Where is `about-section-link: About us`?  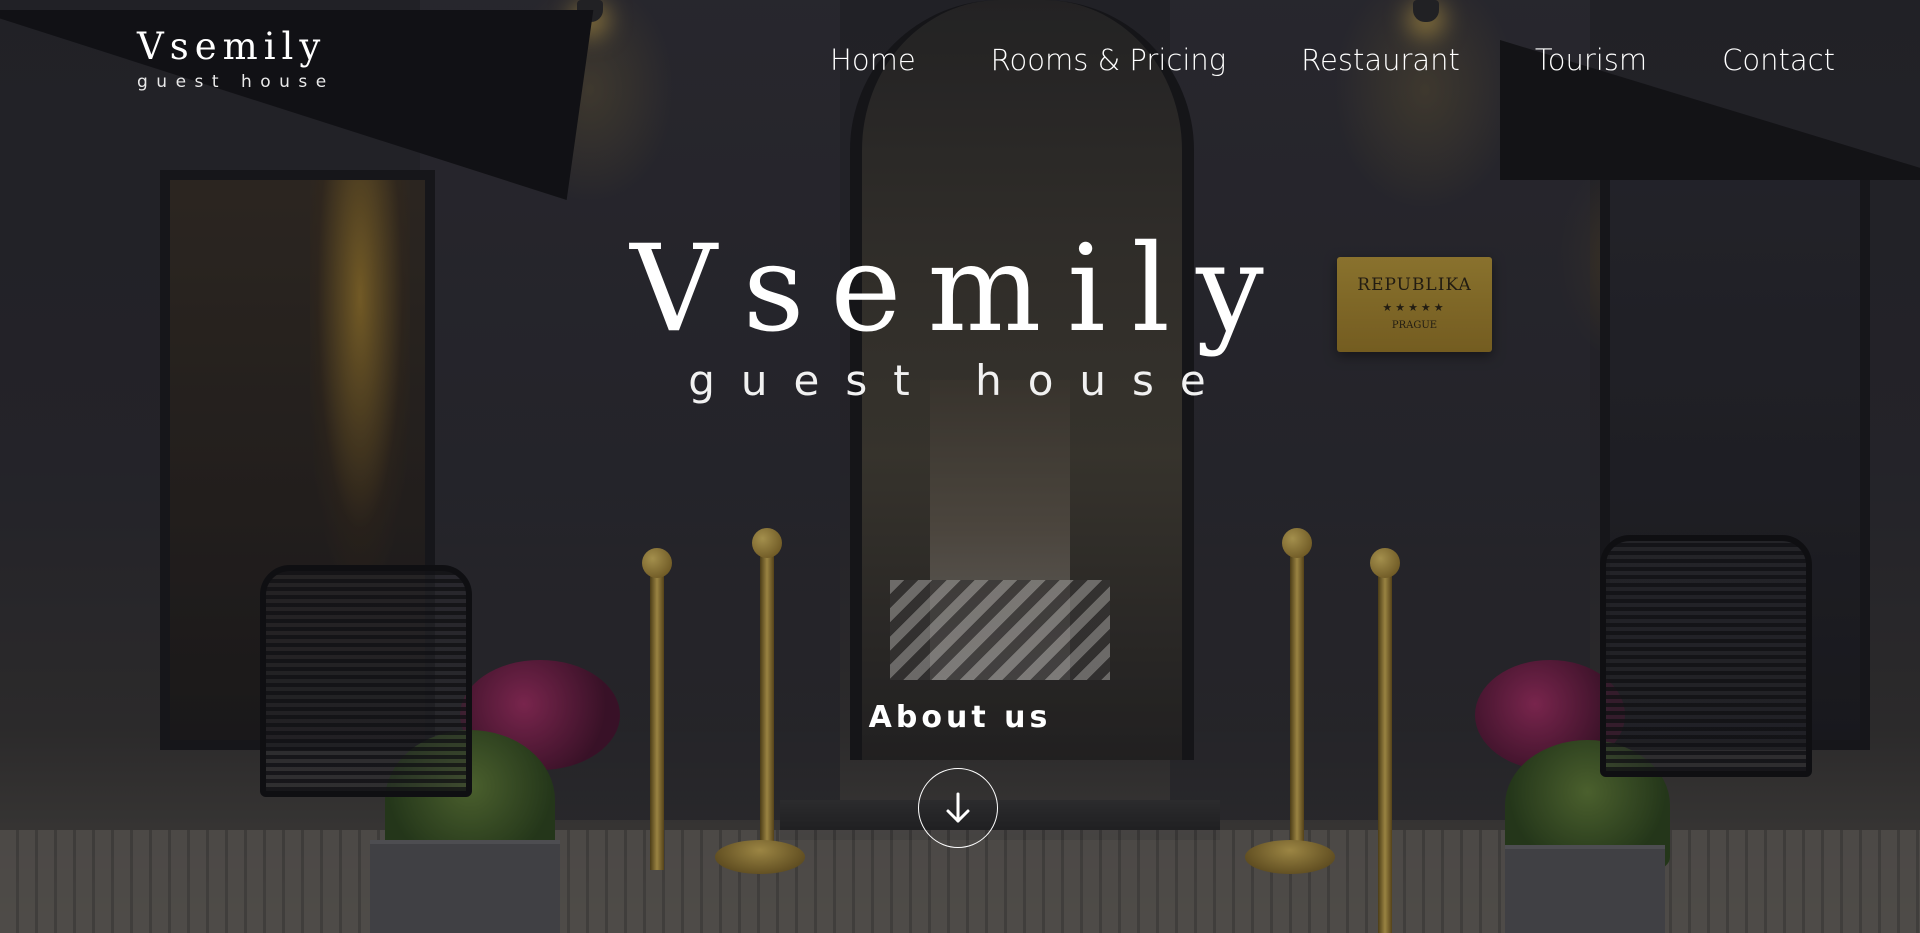
about-section-link: About us is located at coordinates (960, 717).